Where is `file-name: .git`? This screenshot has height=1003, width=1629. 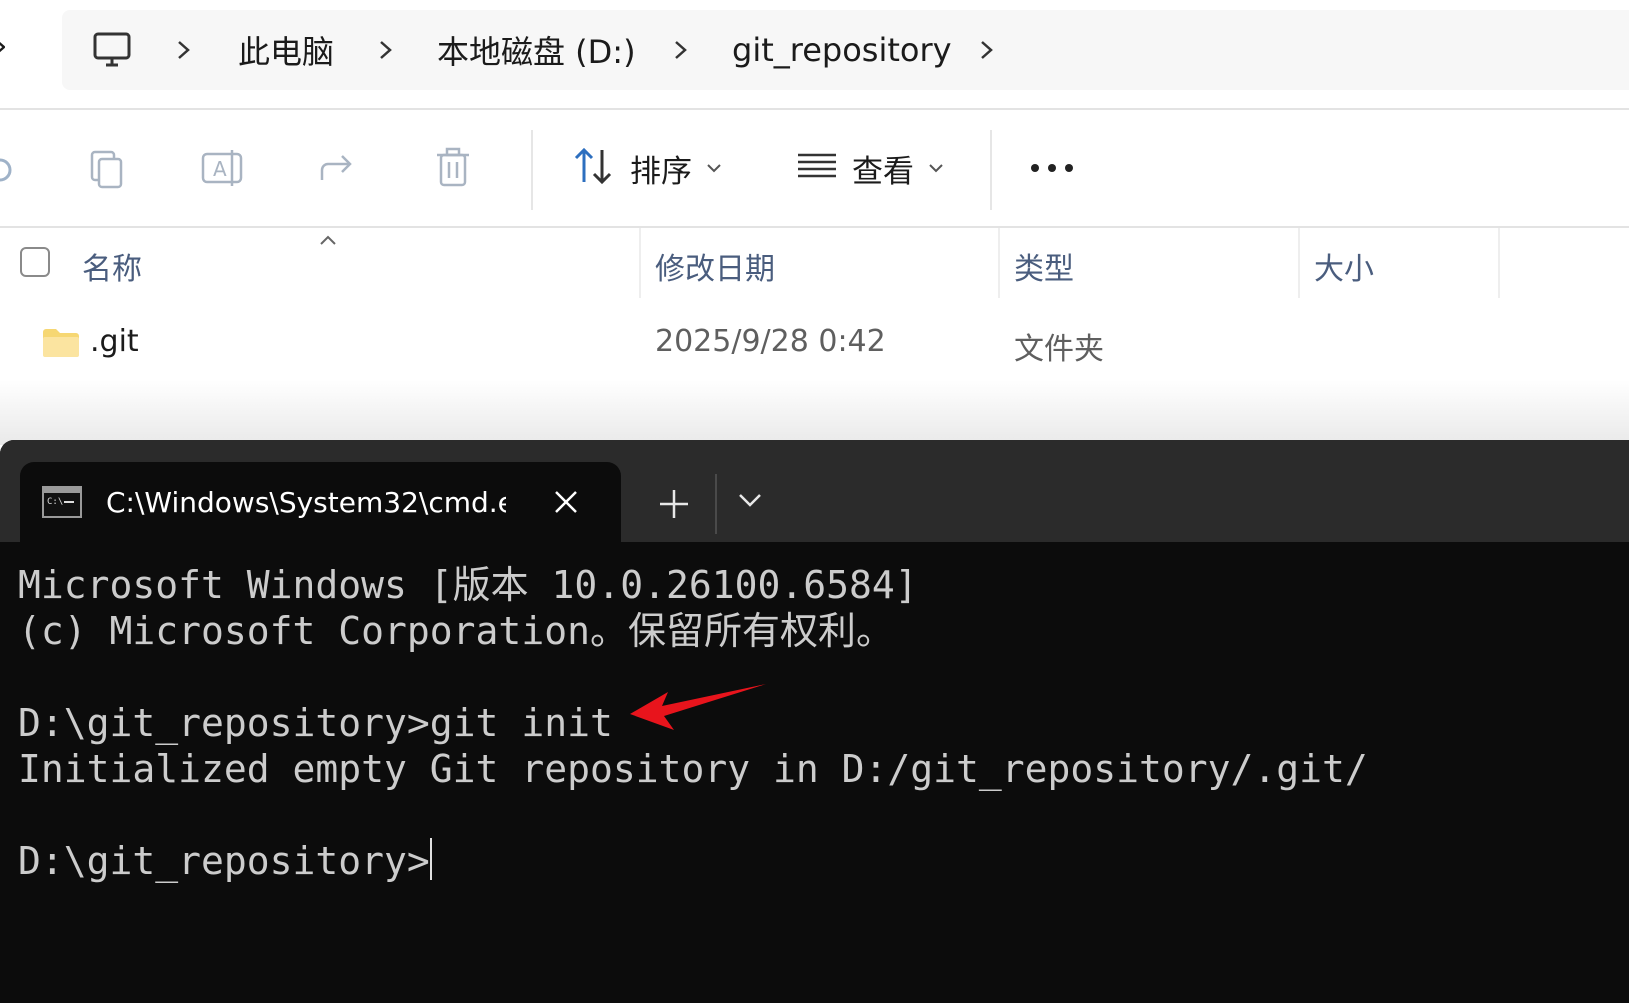 file-name: .git is located at coordinates (114, 341).